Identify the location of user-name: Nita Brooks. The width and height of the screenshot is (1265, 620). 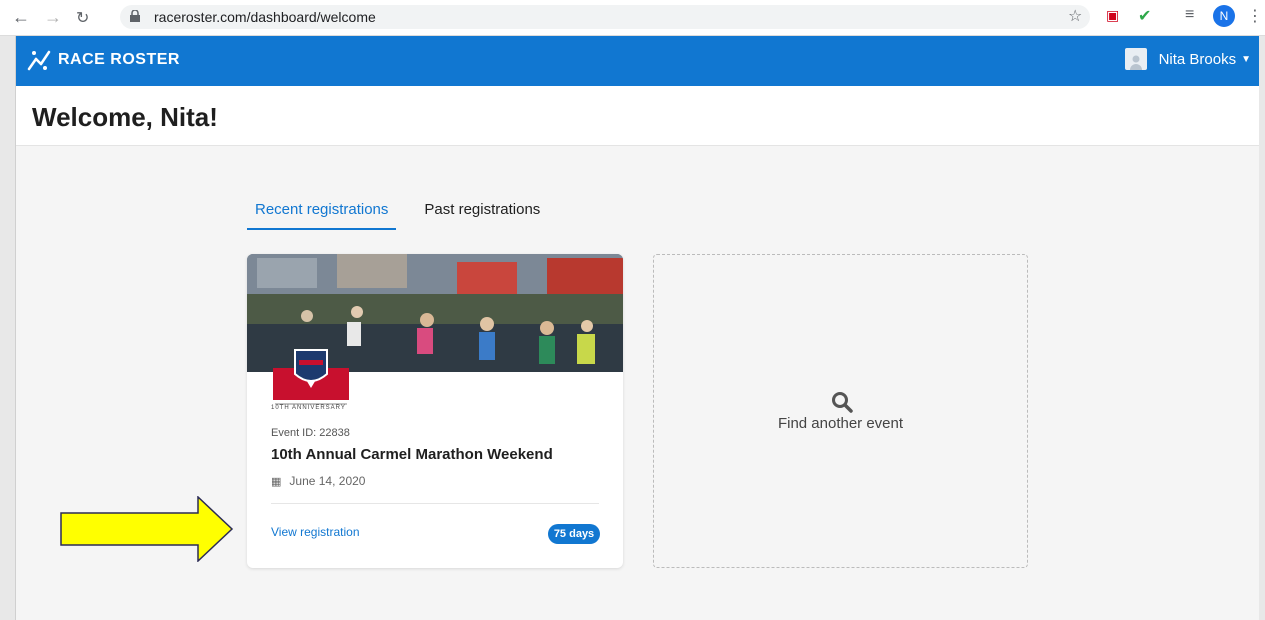
(1197, 59).